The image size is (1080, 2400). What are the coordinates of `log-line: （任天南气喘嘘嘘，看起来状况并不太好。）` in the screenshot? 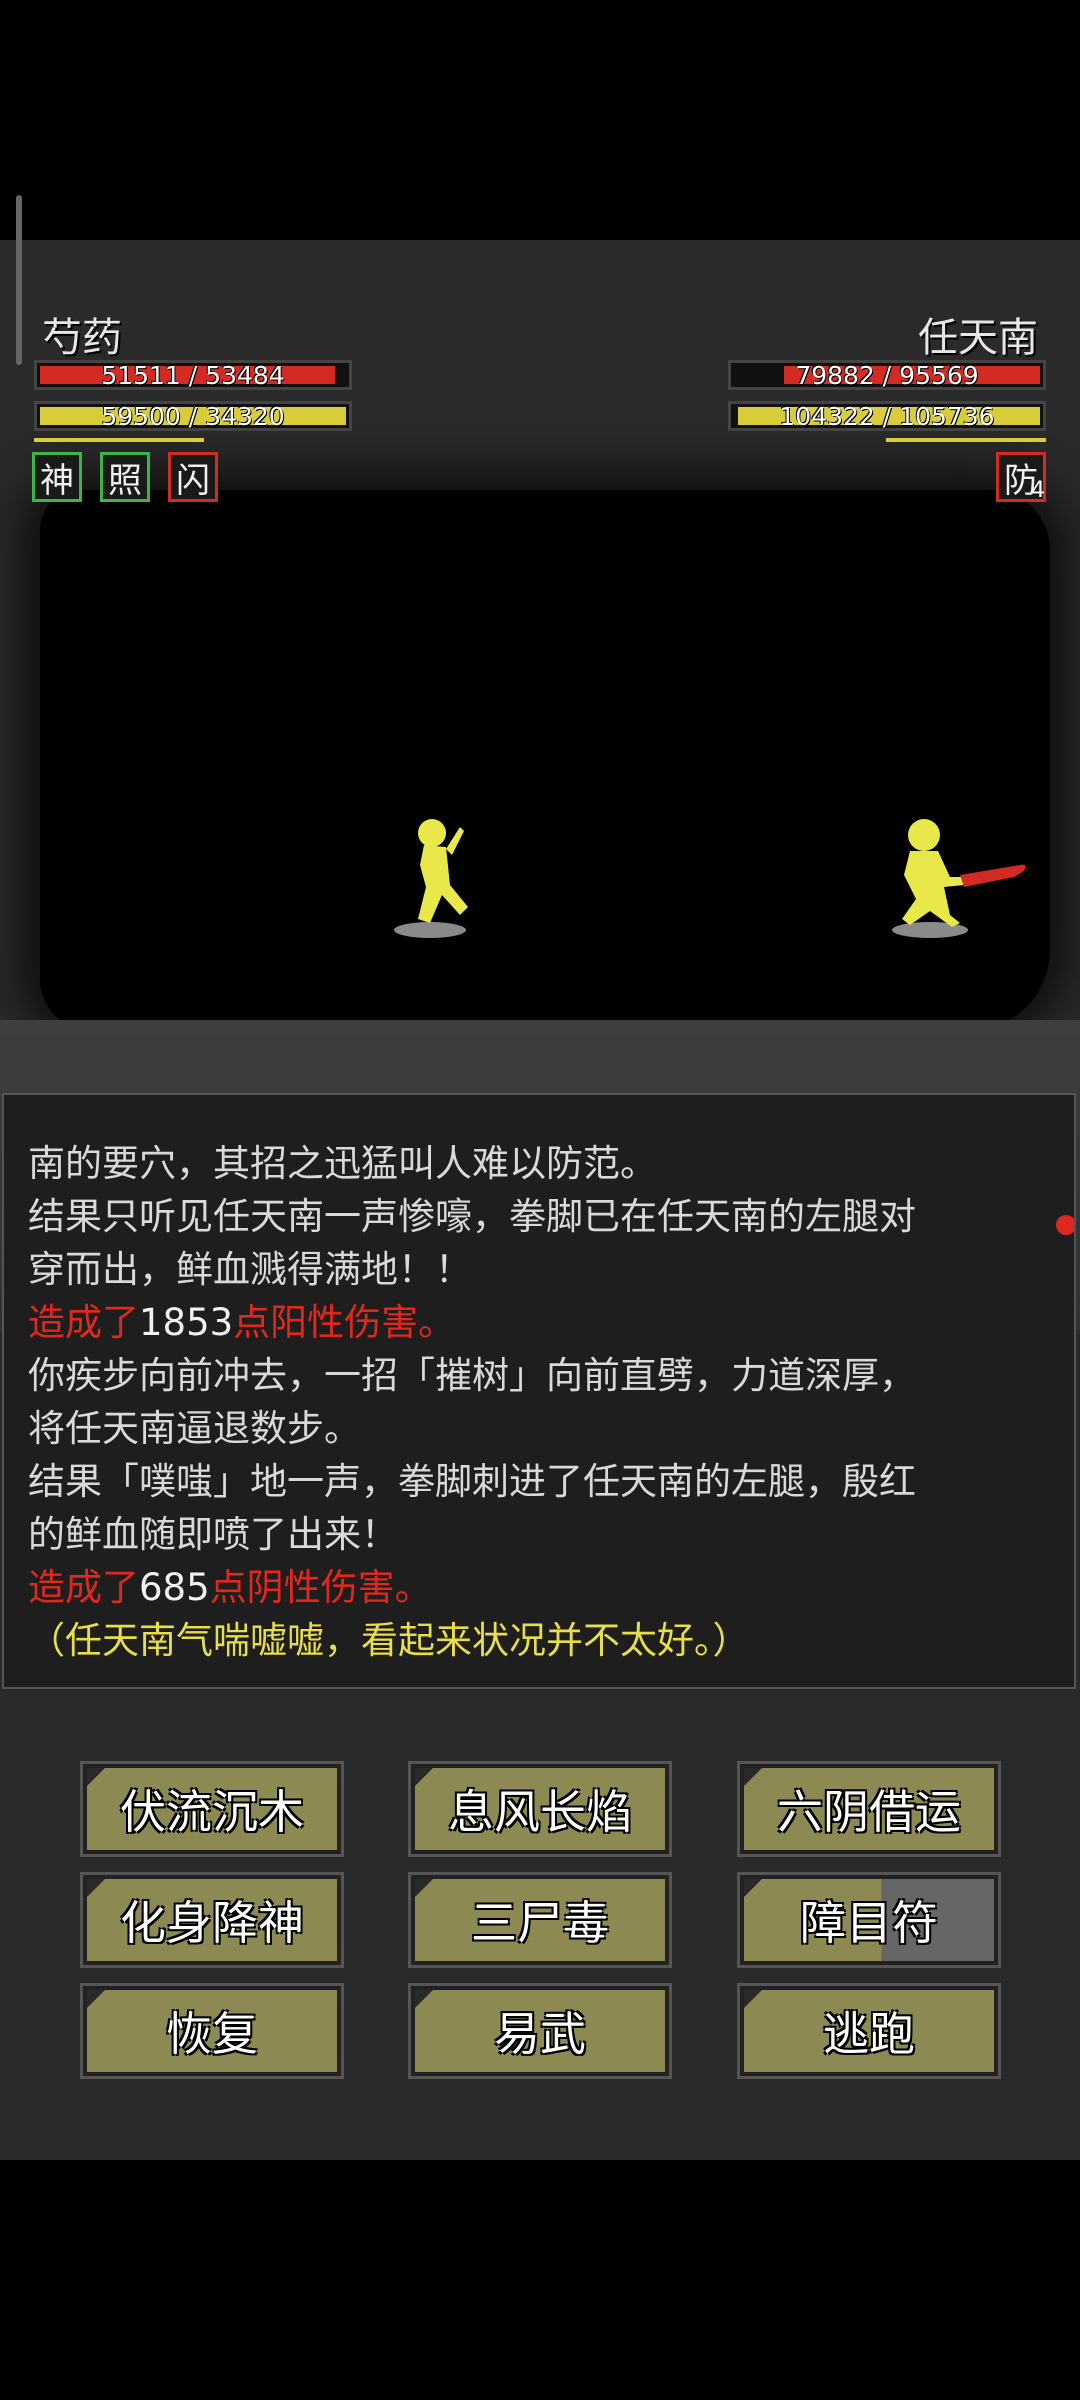 It's located at (541, 1640).